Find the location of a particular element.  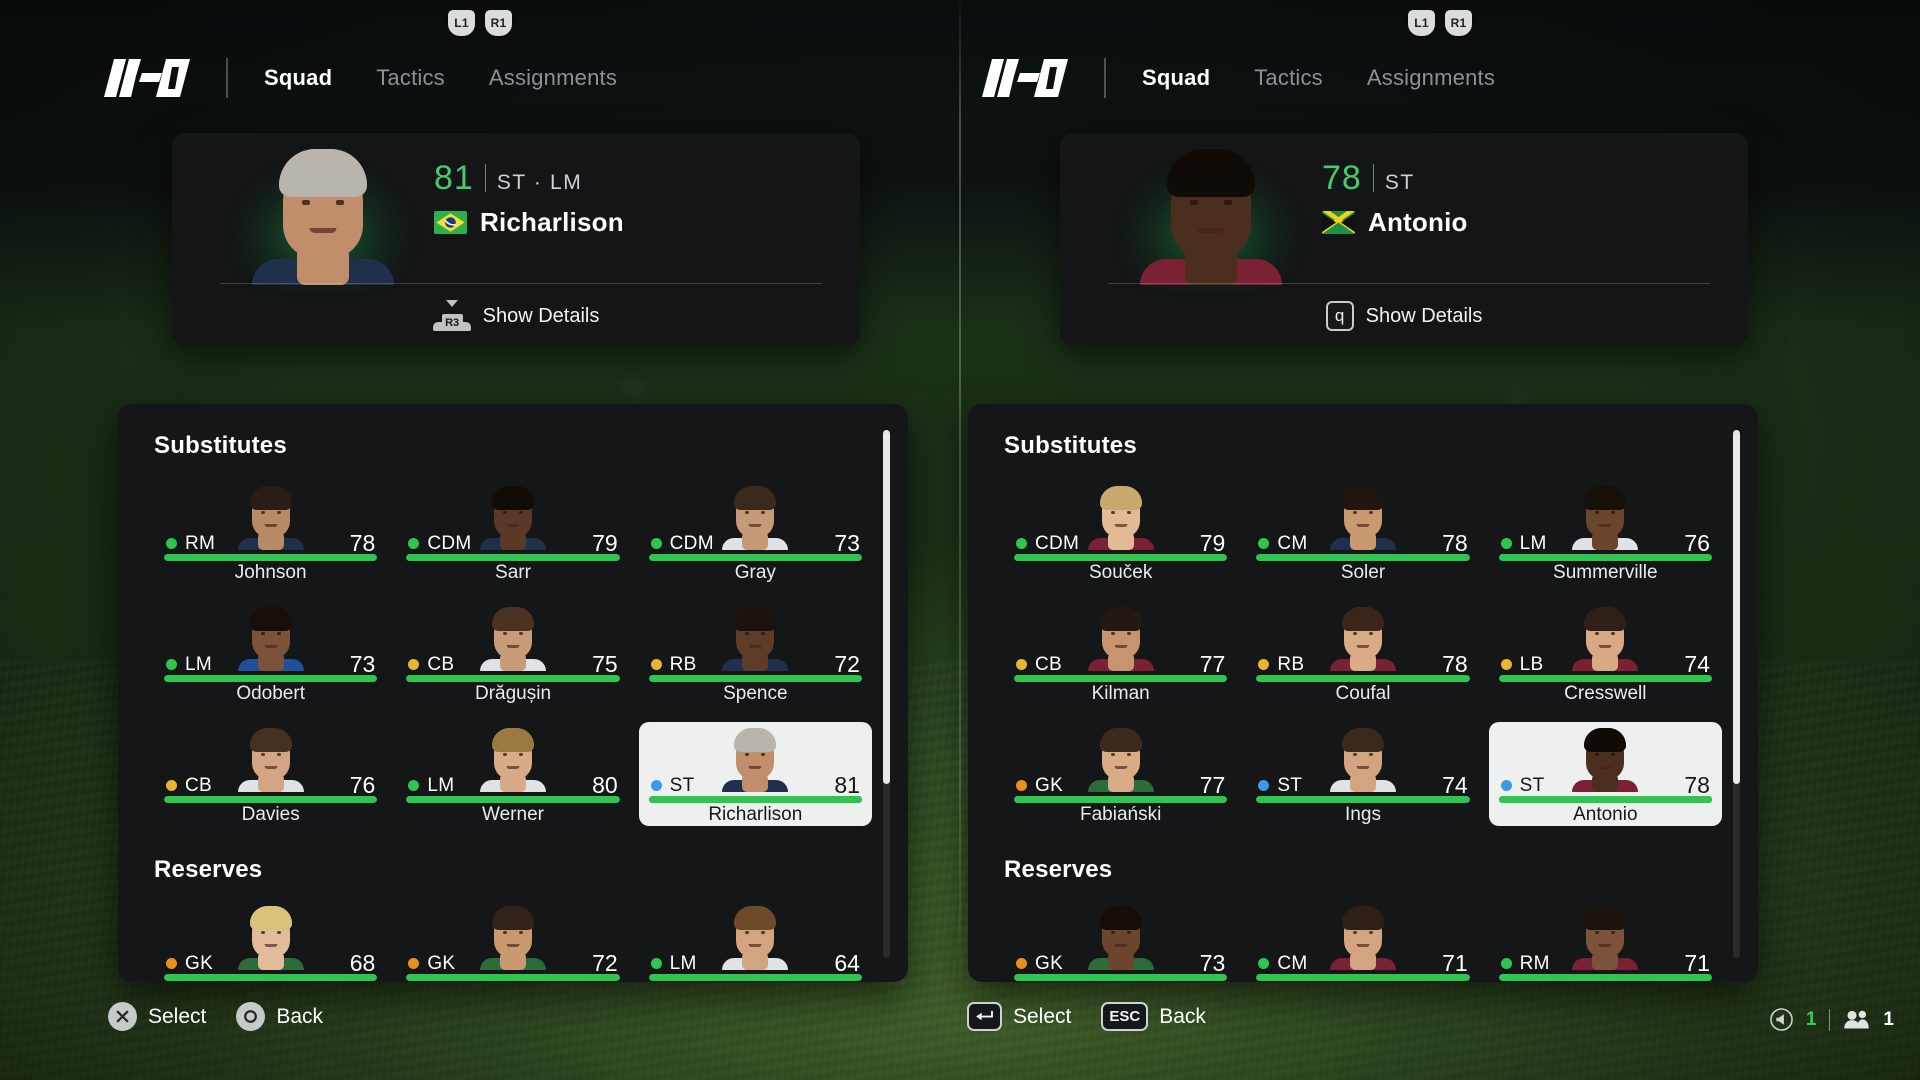

cross-button-icon is located at coordinates (122, 1016).